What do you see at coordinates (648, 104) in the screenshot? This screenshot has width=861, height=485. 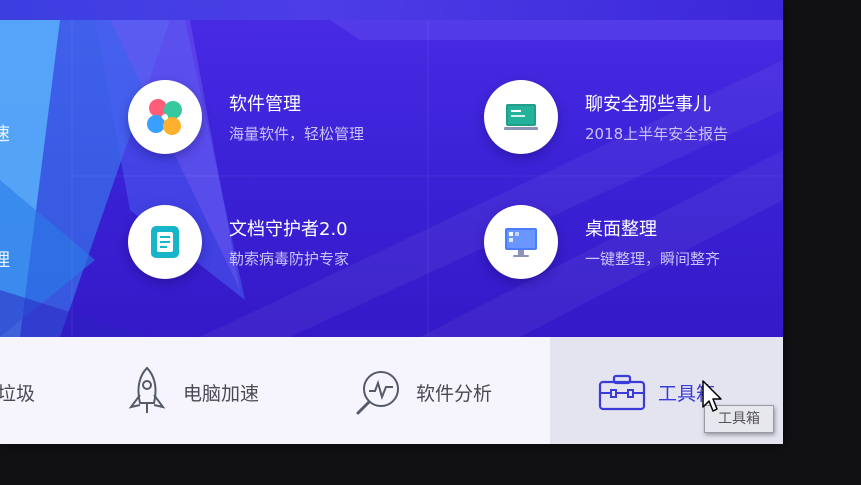 I see `card-title: 聊安全那些事儿` at bounding box center [648, 104].